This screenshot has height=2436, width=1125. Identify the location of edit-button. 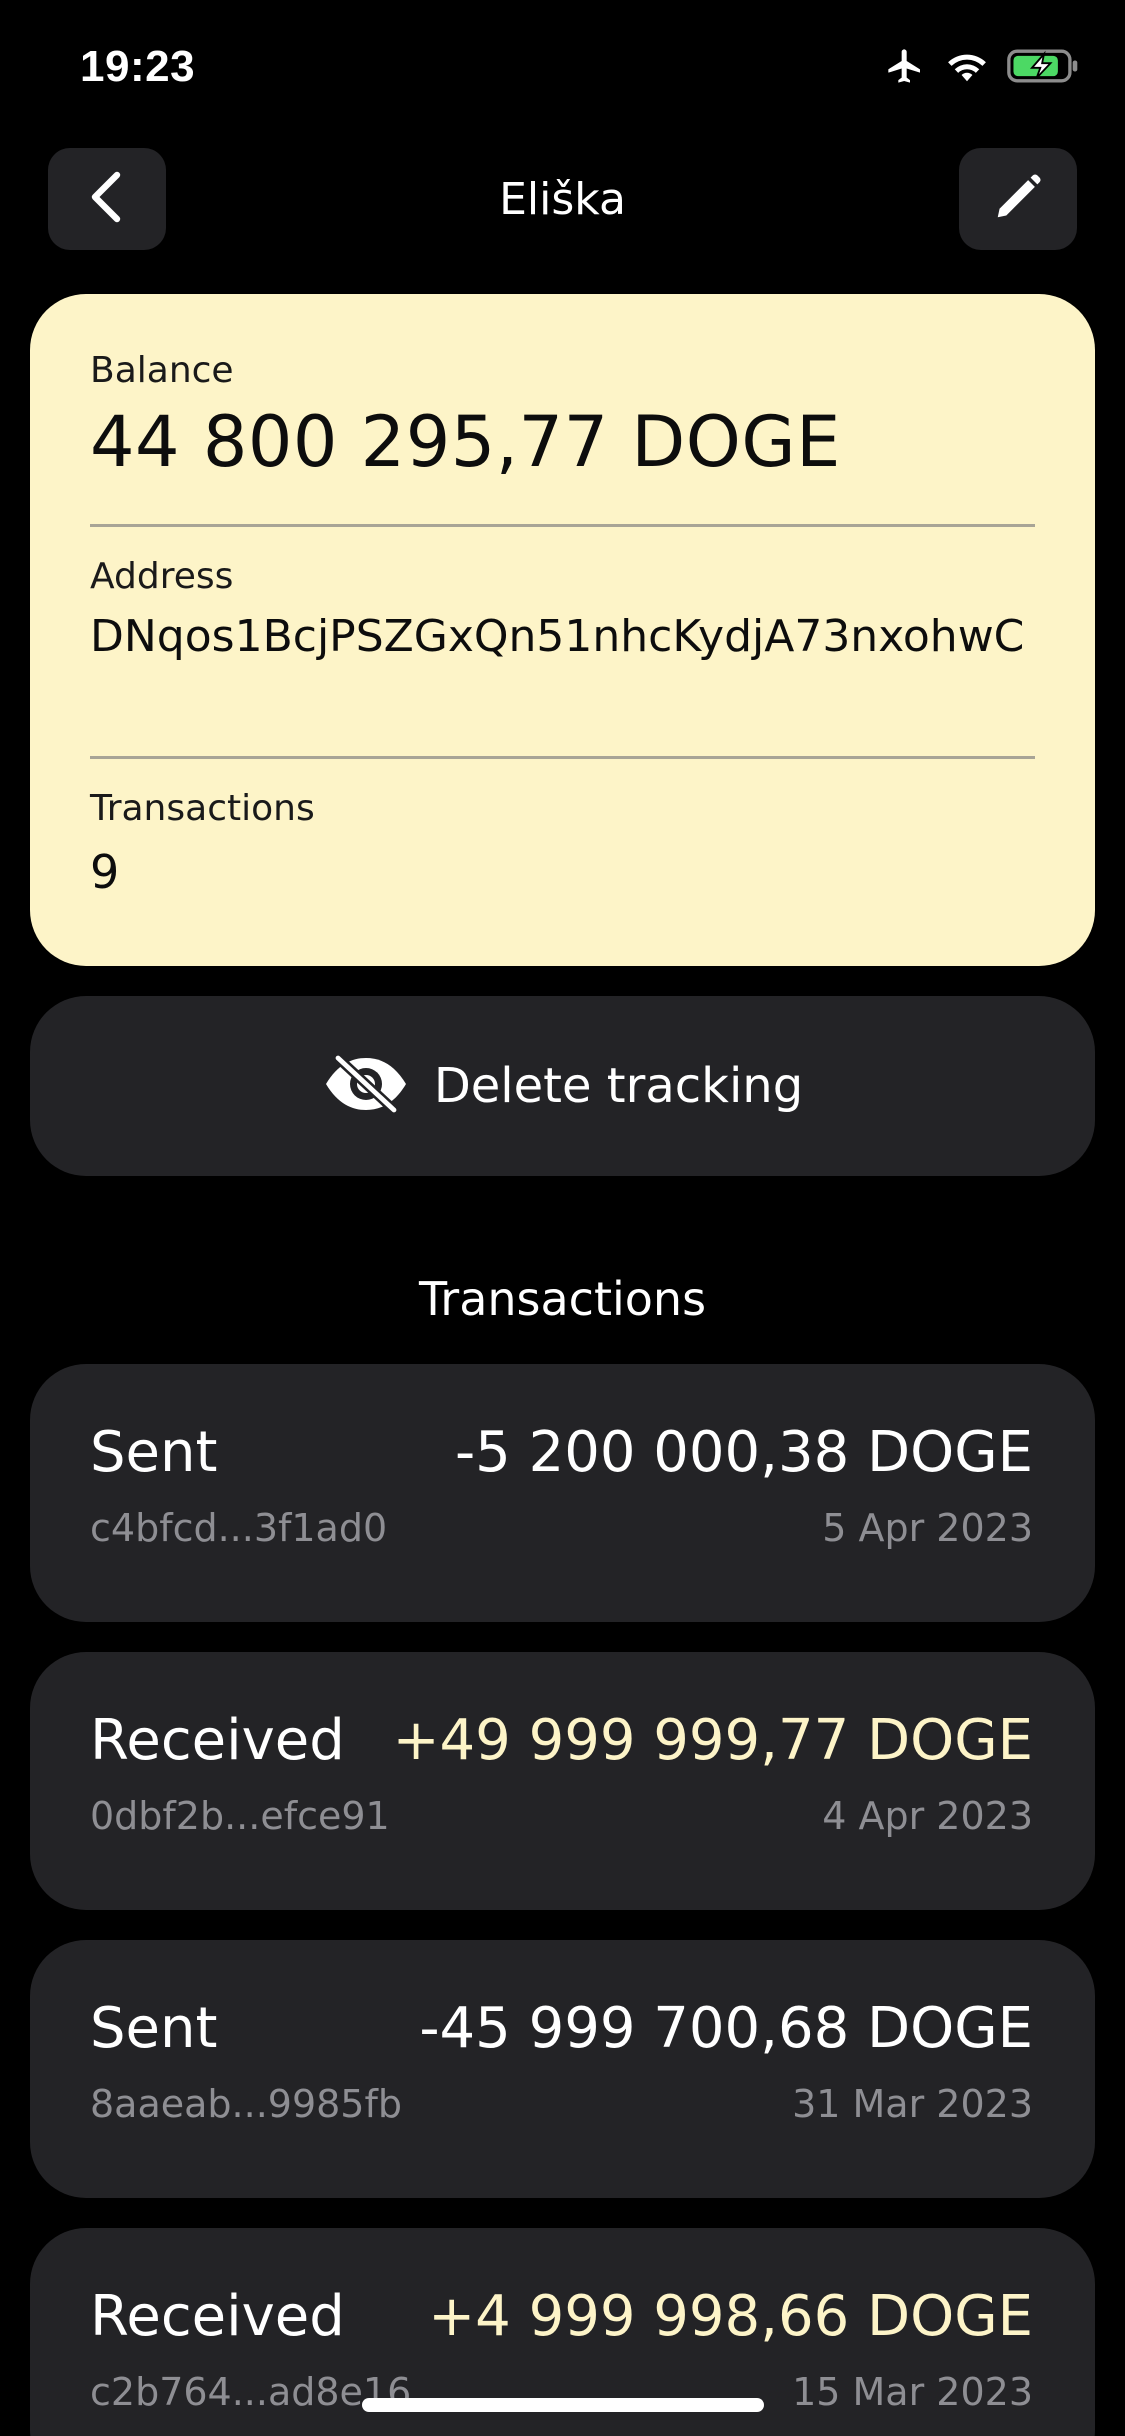
(1018, 199).